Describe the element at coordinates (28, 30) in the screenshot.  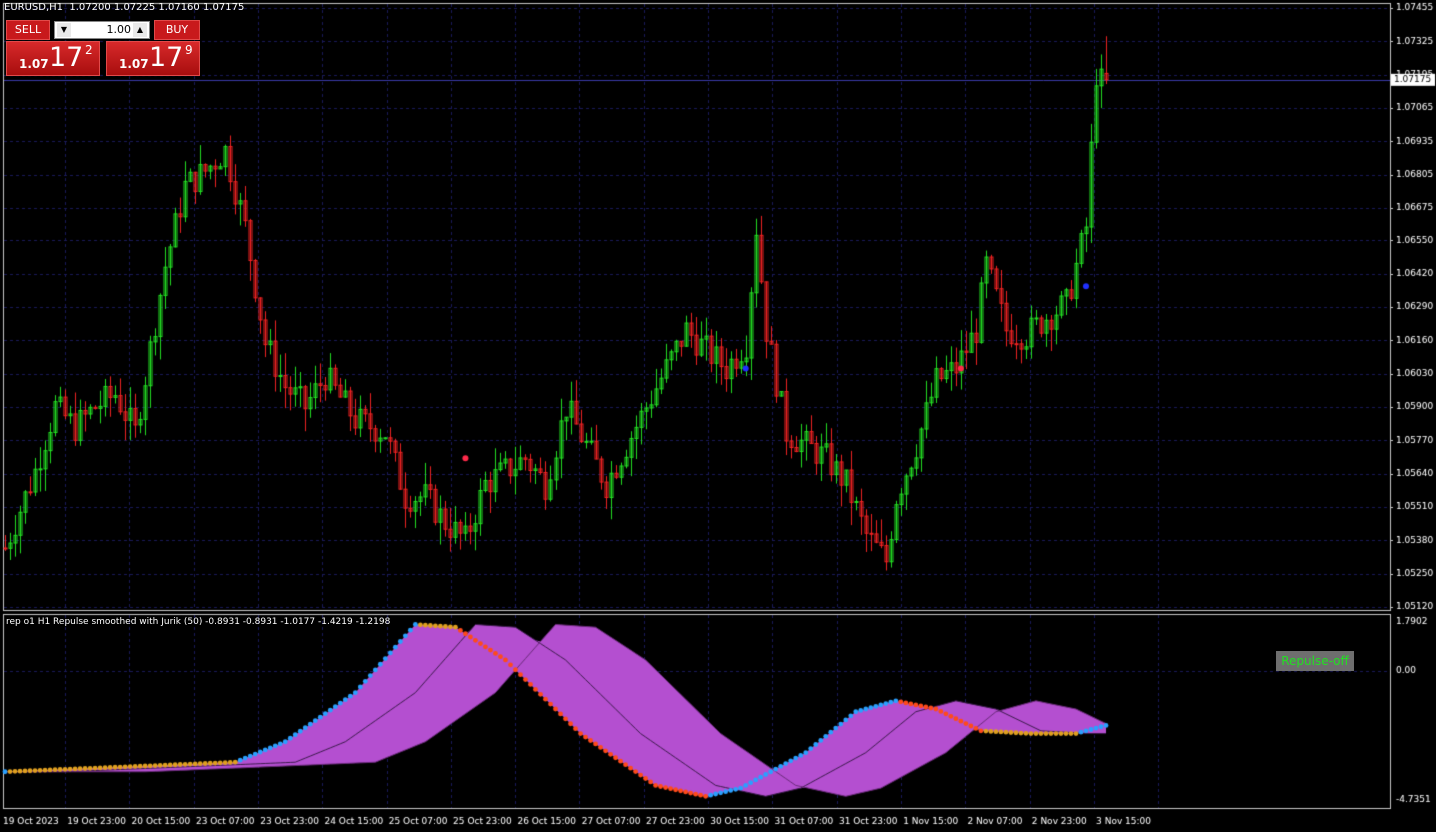
I see `sell-button: SELL` at that location.